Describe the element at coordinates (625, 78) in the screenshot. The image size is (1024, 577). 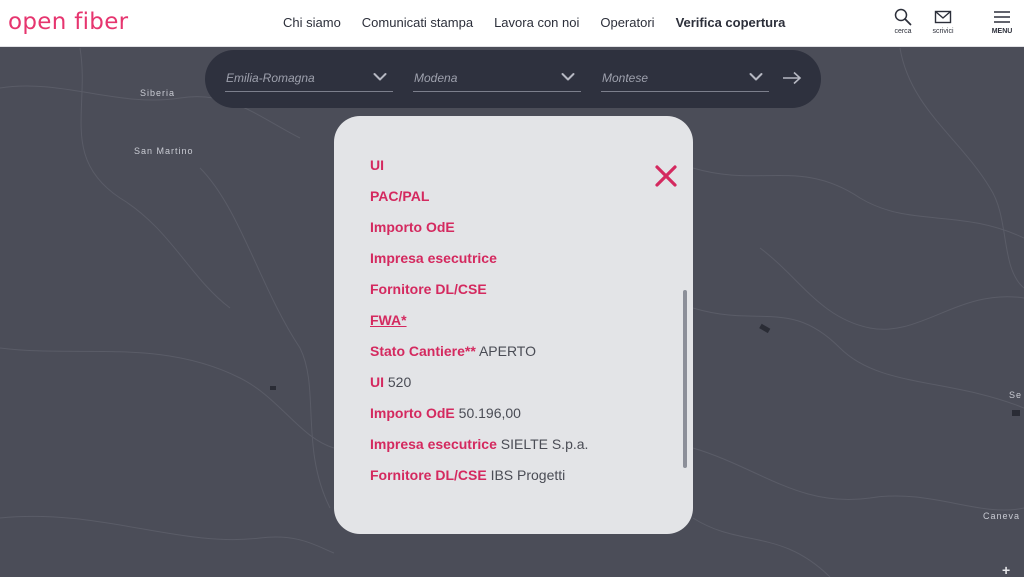
I see `municipality-value: Montese` at that location.